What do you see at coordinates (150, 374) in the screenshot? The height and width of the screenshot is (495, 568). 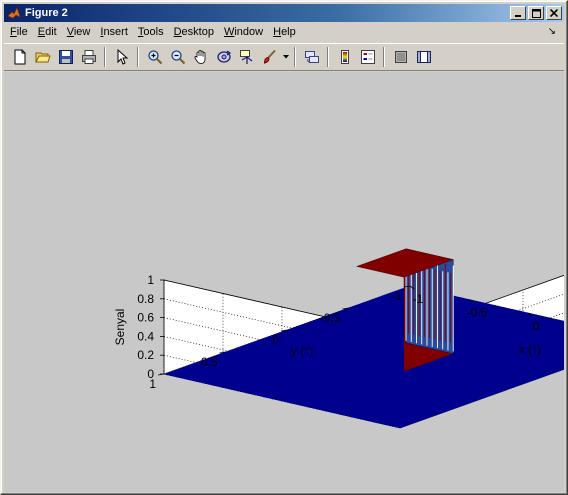 I see `z-tick-label: 0` at bounding box center [150, 374].